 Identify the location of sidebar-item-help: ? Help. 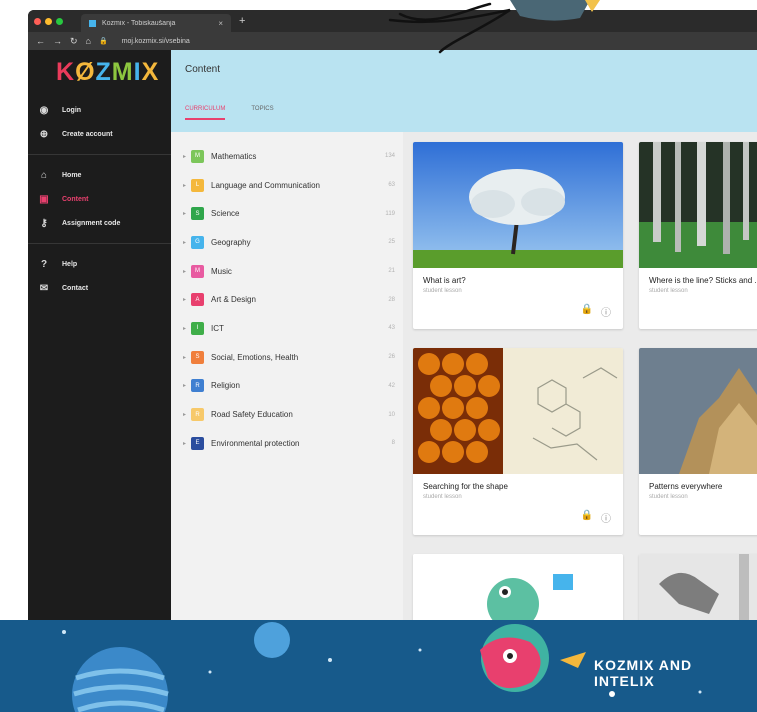
(99, 264).